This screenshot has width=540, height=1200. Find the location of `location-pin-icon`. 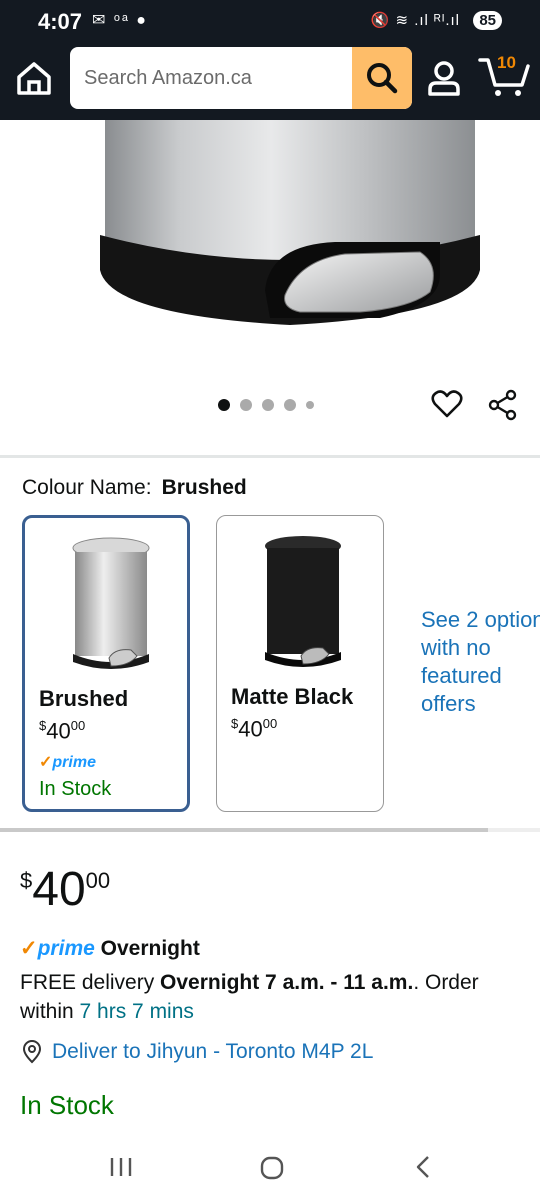

location-pin-icon is located at coordinates (32, 1052).